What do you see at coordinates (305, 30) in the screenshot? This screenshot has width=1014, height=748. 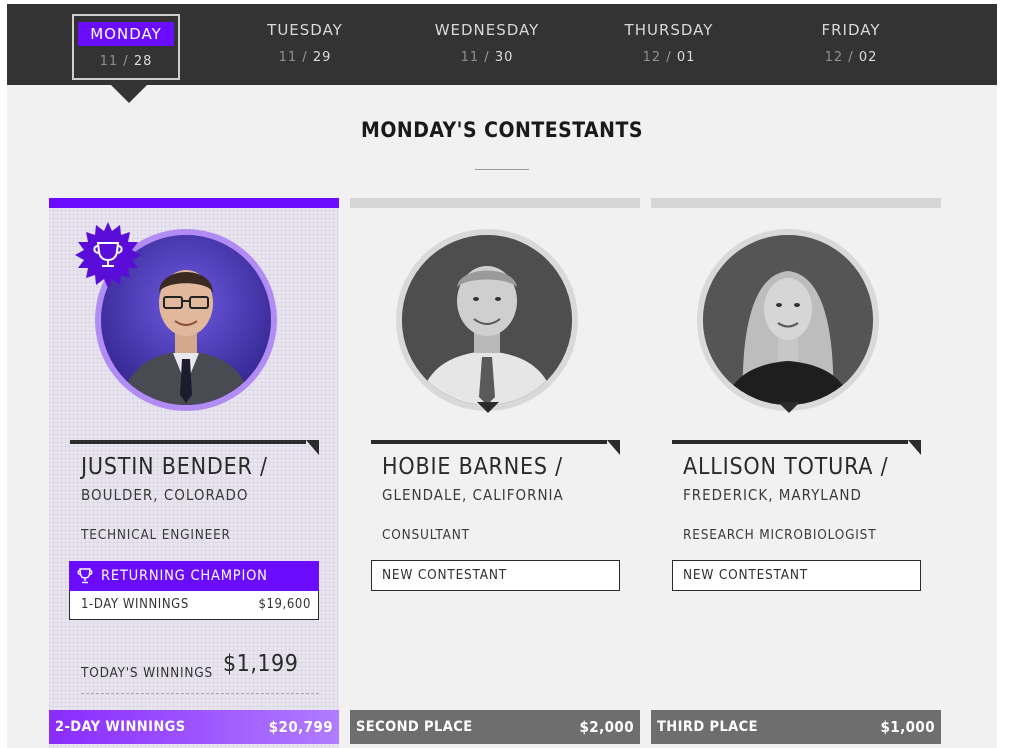 I see `day-name: TUESDAY` at bounding box center [305, 30].